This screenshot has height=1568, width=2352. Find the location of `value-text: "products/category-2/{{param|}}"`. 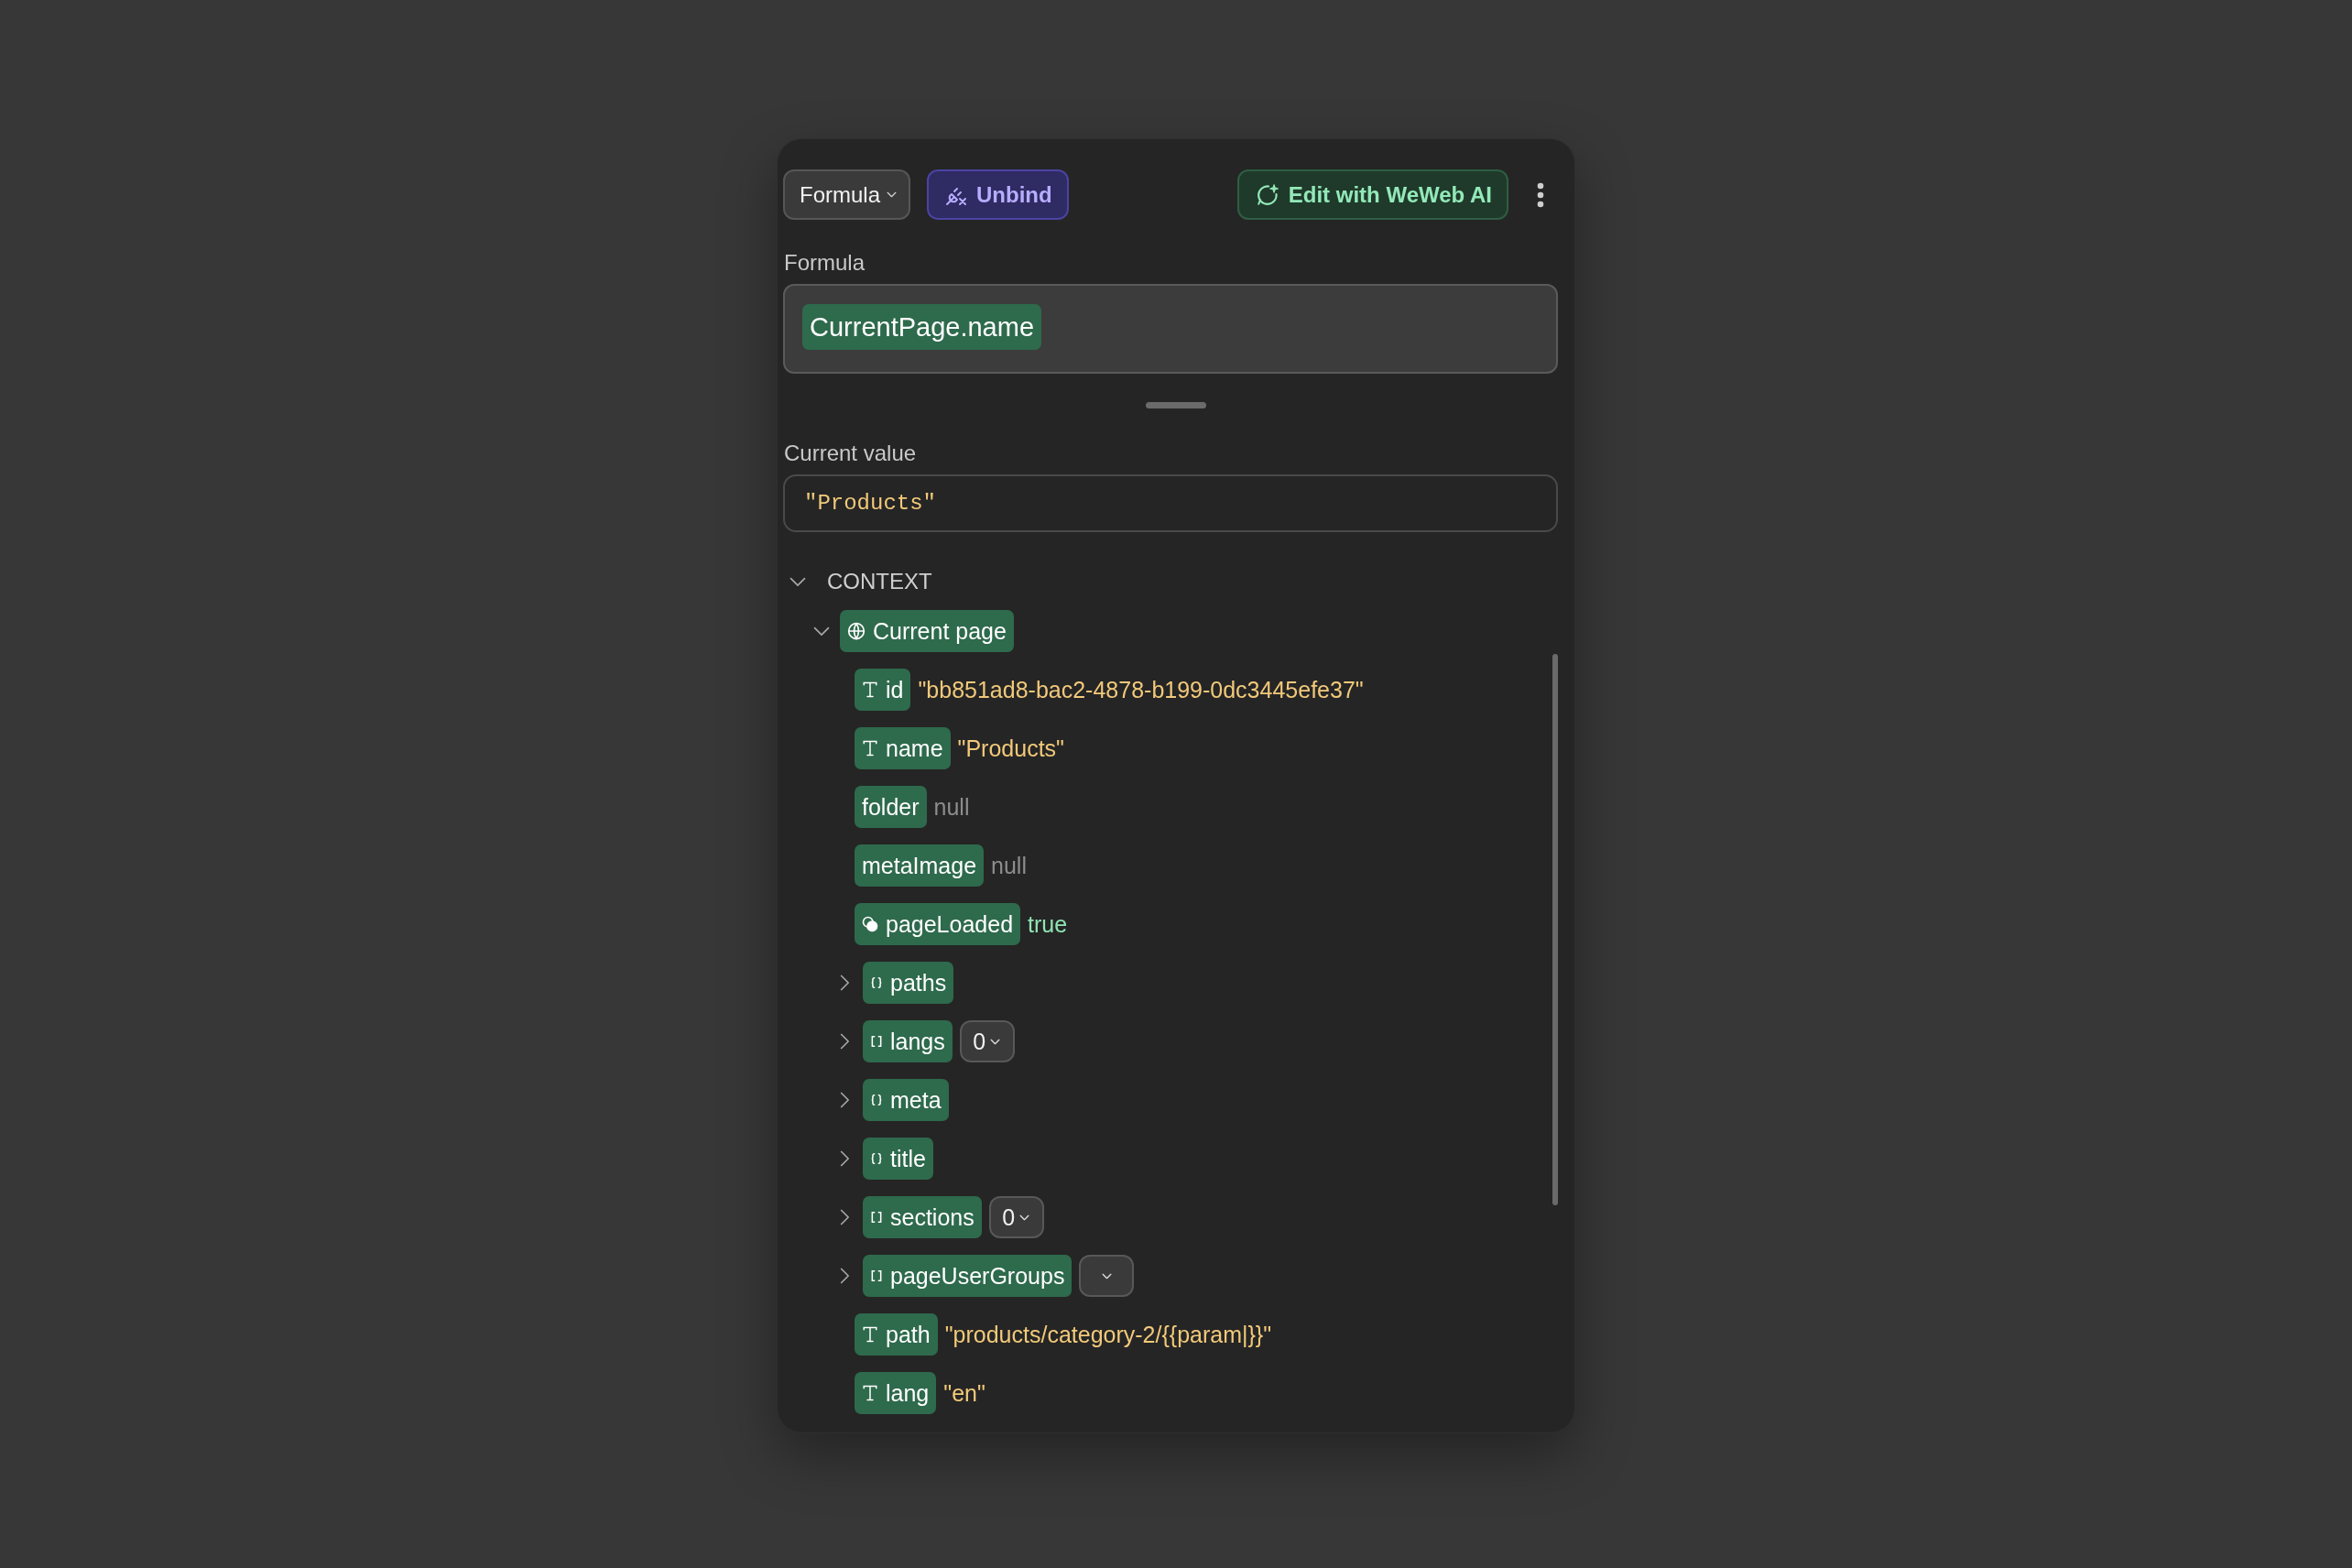

value-text: "products/category-2/{{param|}}" is located at coordinates (1108, 1334).